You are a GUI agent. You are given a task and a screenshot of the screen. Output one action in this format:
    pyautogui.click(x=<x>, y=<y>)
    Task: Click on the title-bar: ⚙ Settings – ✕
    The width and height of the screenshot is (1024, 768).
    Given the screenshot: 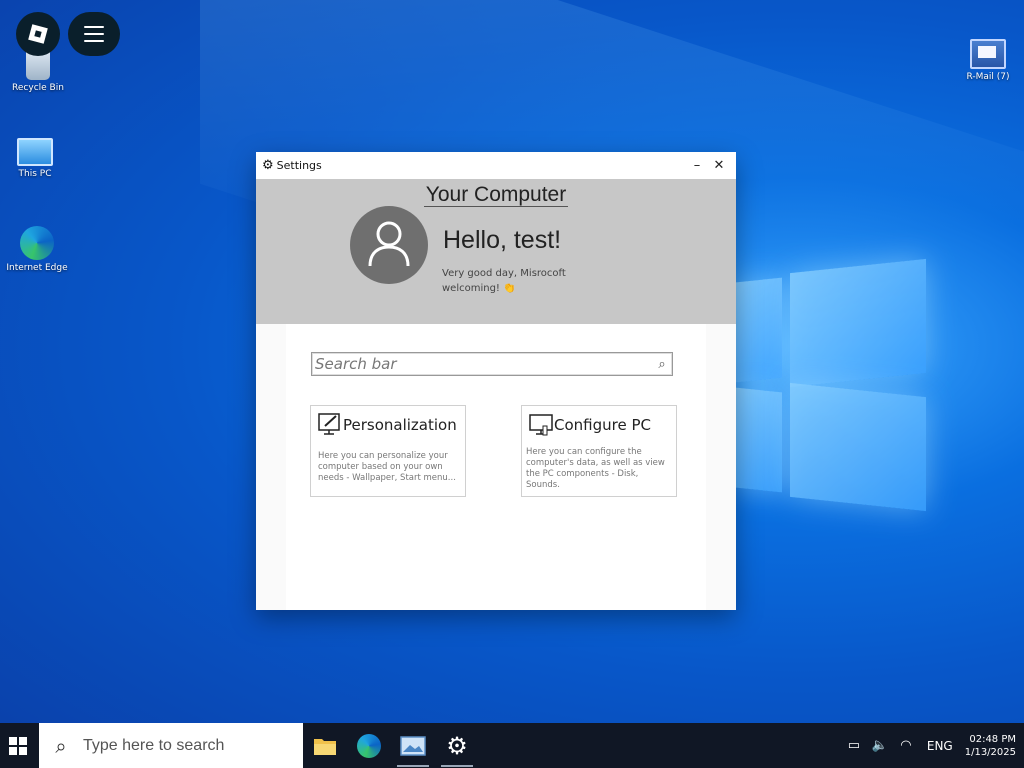 What is the action you would take?
    pyautogui.click(x=496, y=165)
    